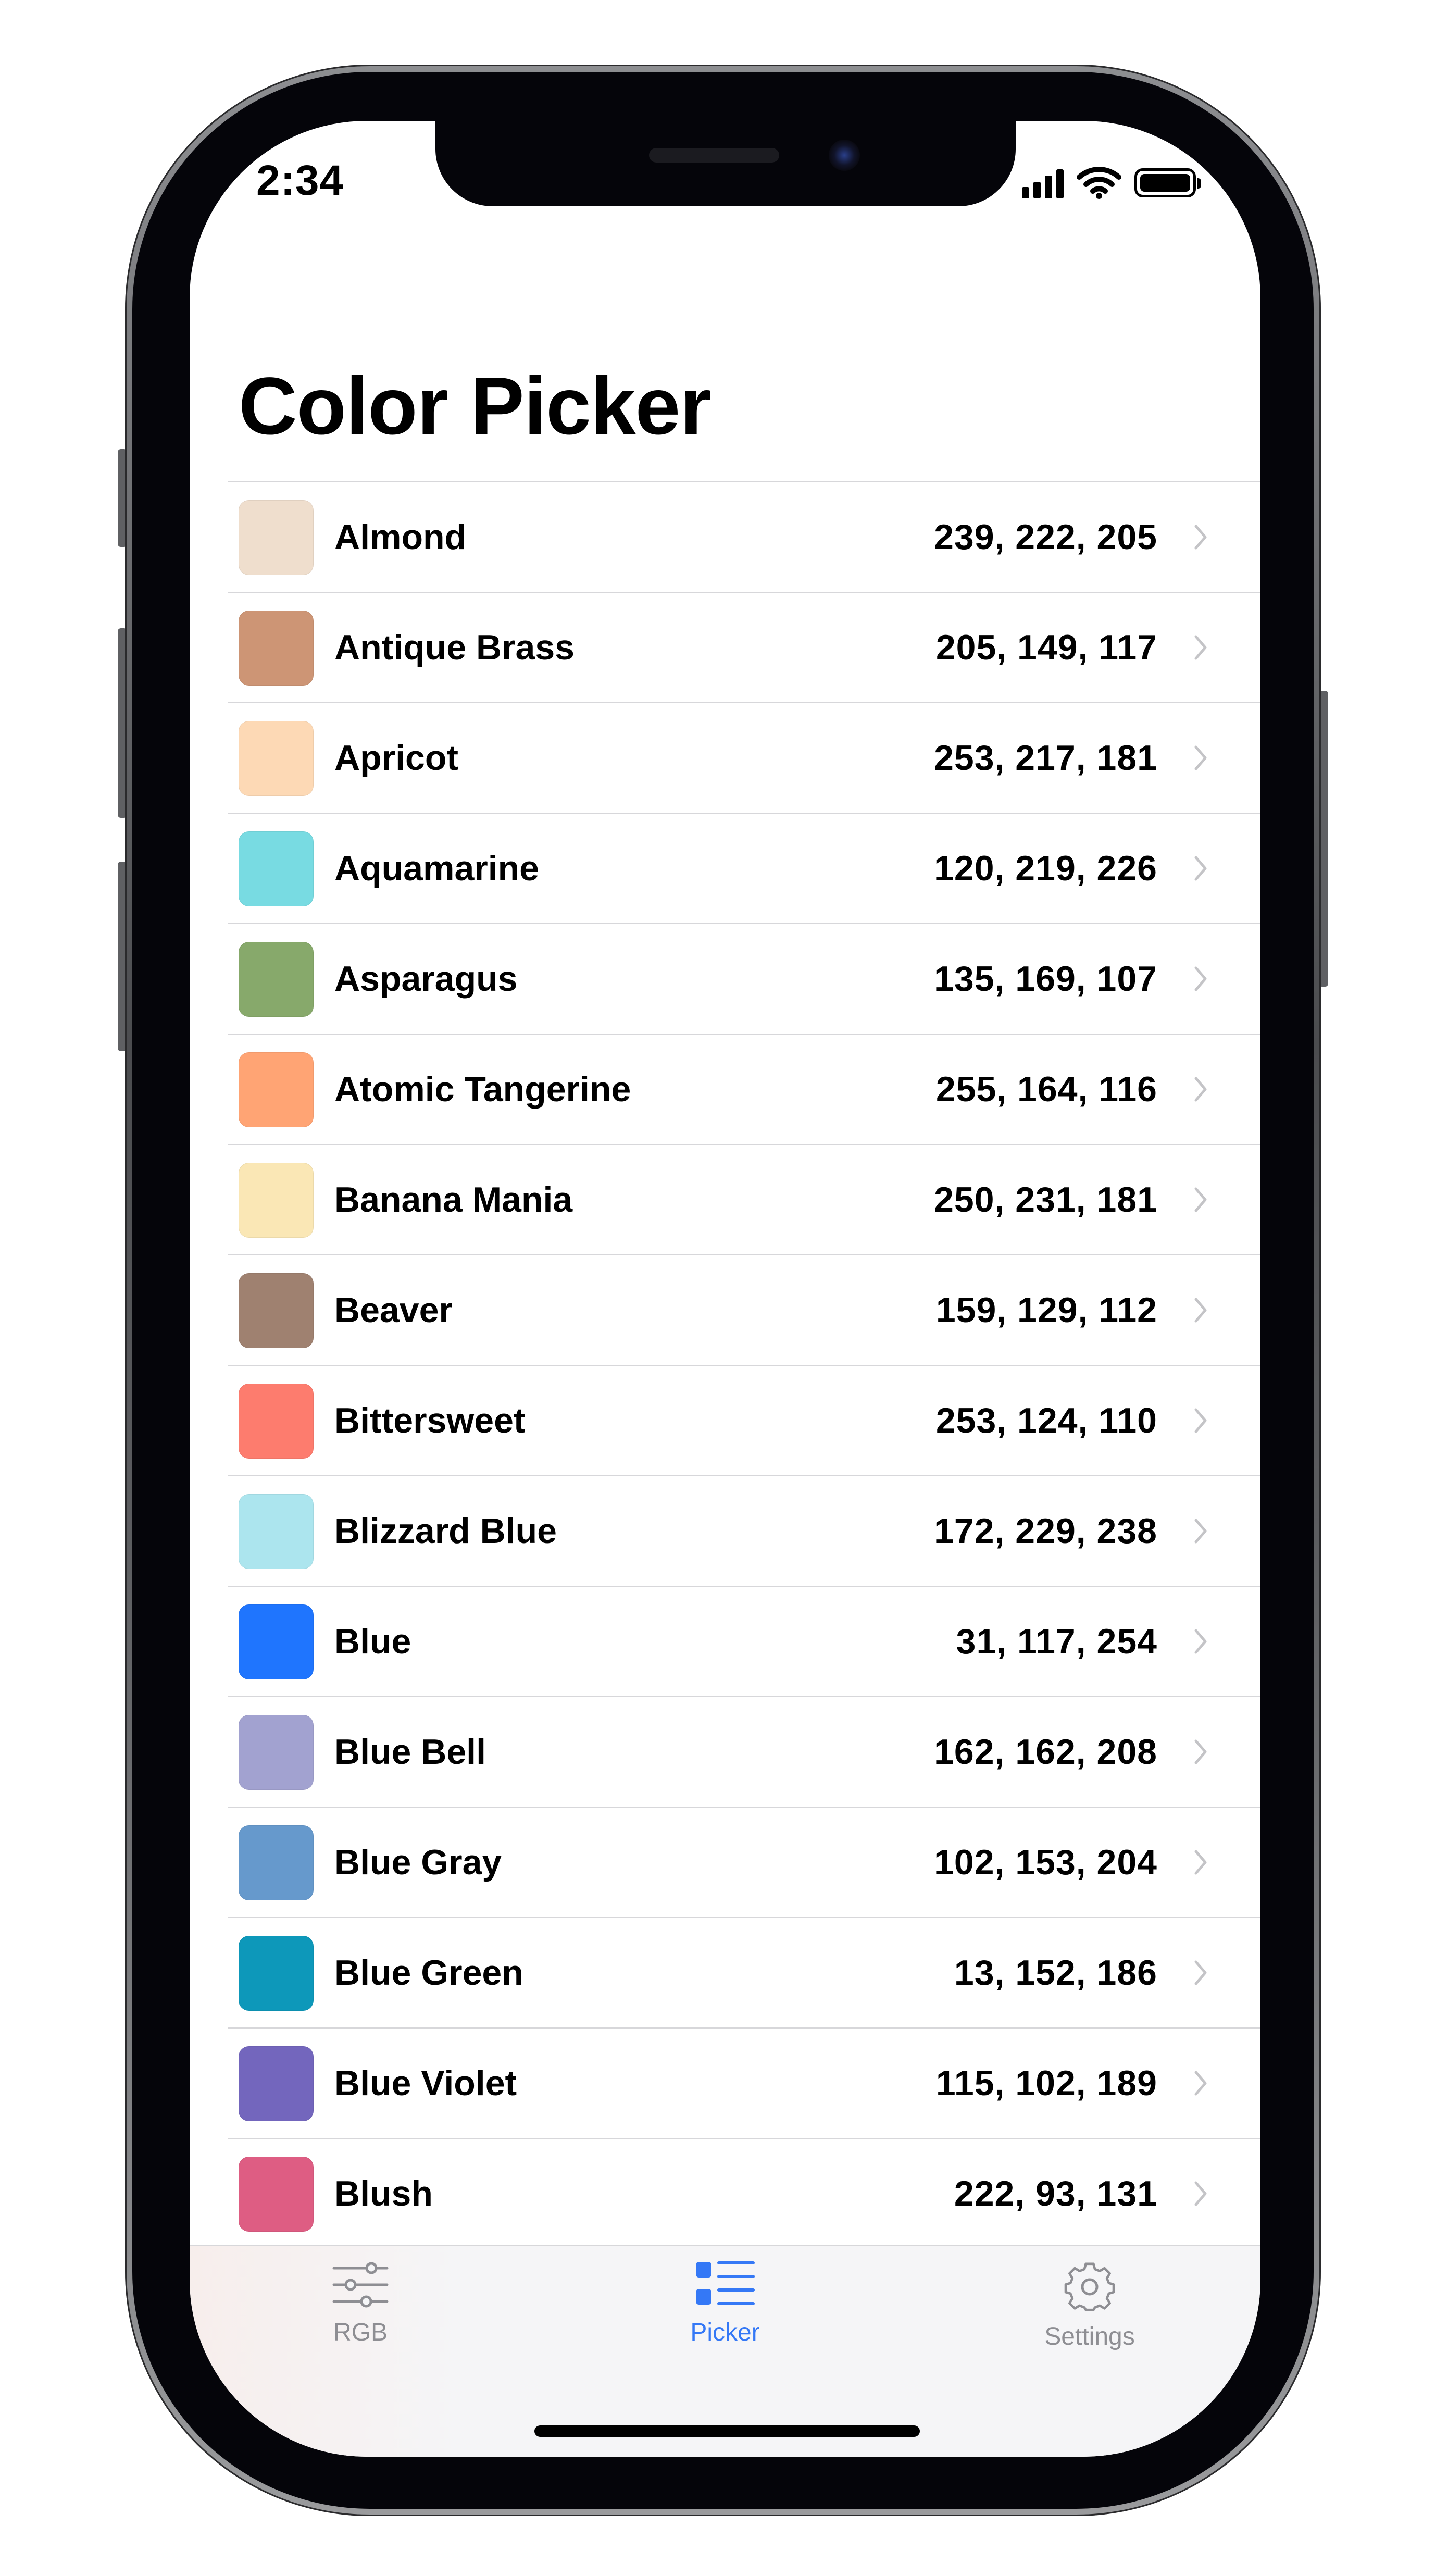  I want to click on color-row: Apricot 253, 217, 181, so click(744, 758).